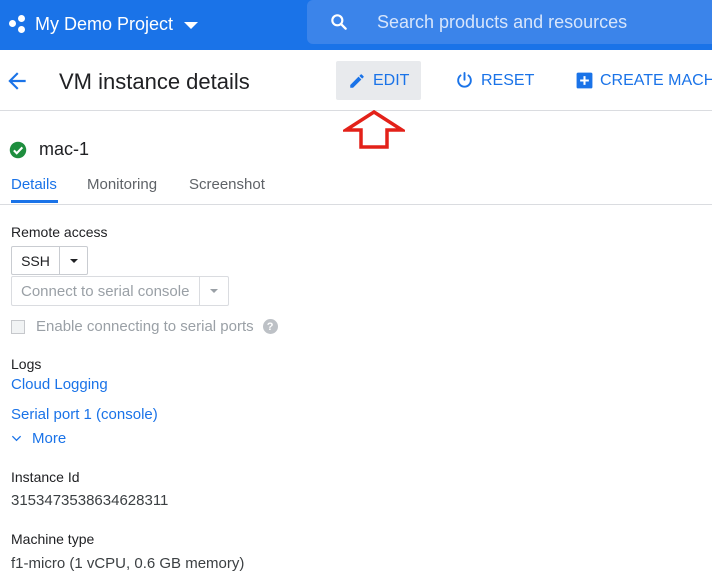 The image size is (712, 580). I want to click on serial-console-button: Connect to serial console, so click(106, 291).